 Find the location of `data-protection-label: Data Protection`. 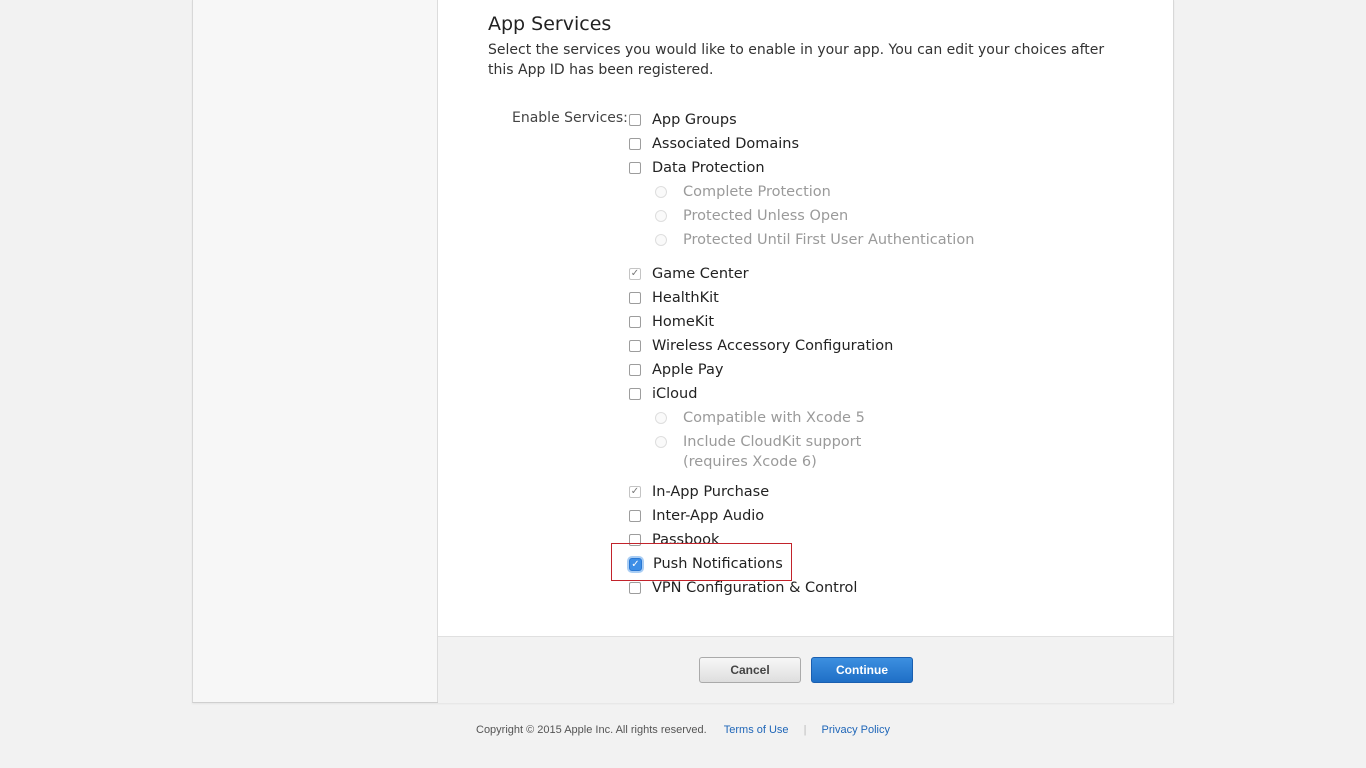

data-protection-label: Data Protection is located at coordinates (708, 168).